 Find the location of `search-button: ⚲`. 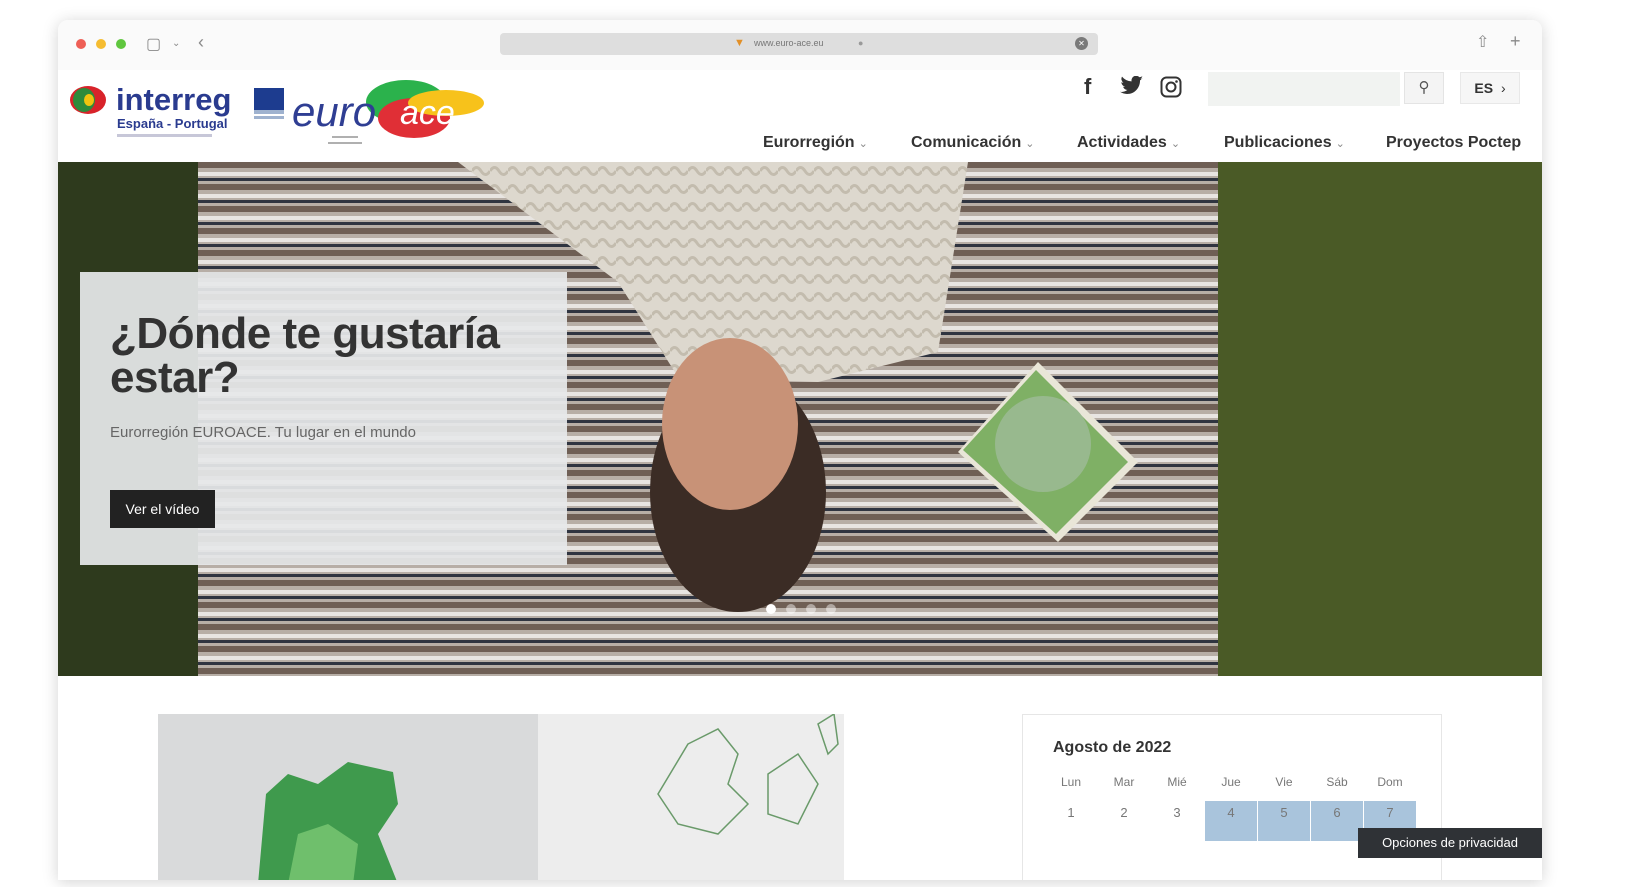

search-button: ⚲ is located at coordinates (1424, 88).